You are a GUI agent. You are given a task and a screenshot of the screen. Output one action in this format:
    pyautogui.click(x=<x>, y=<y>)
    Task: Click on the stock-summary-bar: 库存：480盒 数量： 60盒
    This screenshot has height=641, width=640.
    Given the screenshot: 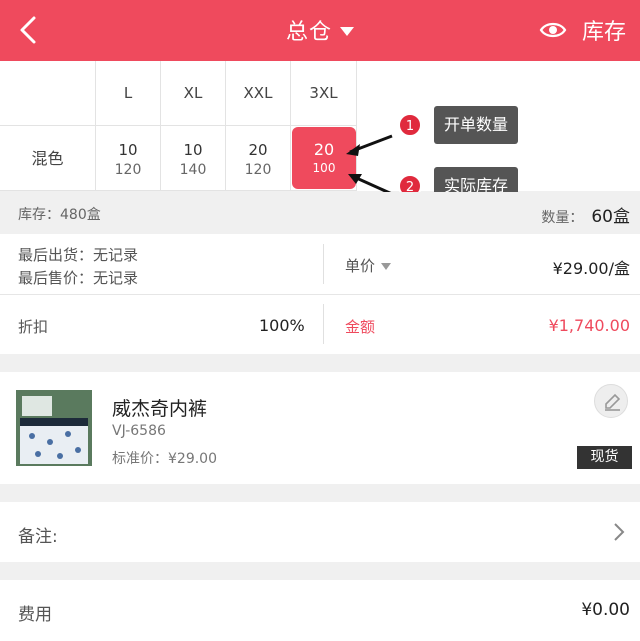 What is the action you would take?
    pyautogui.click(x=320, y=213)
    